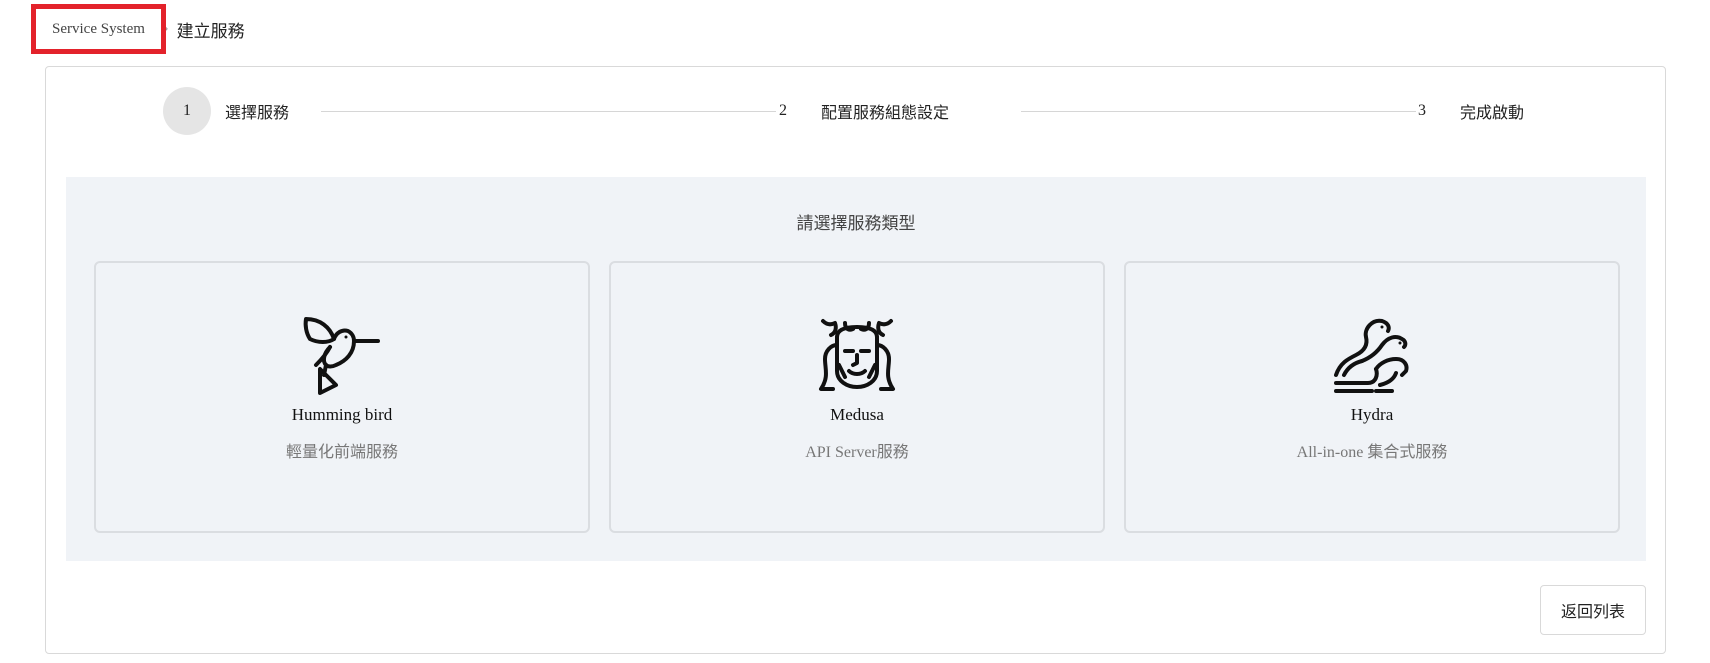 Image resolution: width=1710 pixels, height=663 pixels. Describe the element at coordinates (857, 397) in the screenshot. I see `service-card-medusa: Medusa API Server服務` at that location.